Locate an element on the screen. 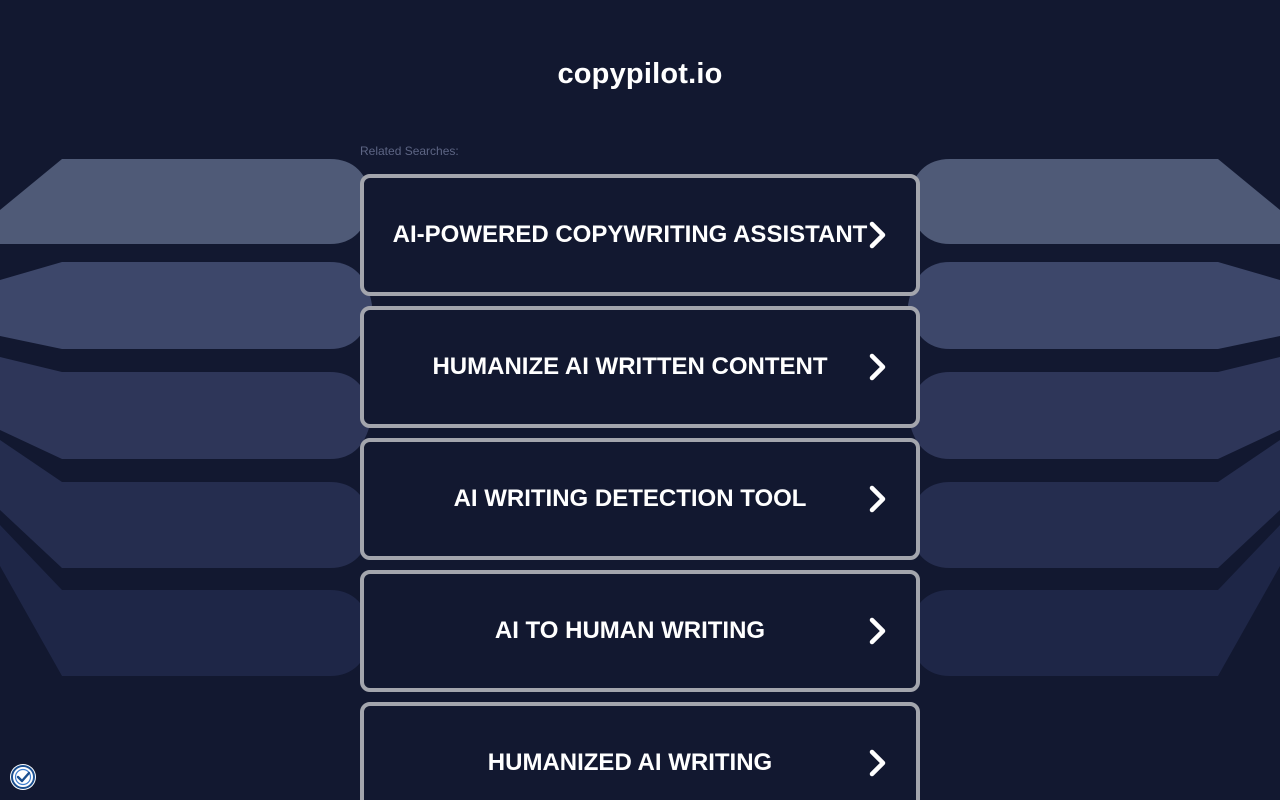  related-search-link-4: AI TO HUMAN WRITING is located at coordinates (640, 631).